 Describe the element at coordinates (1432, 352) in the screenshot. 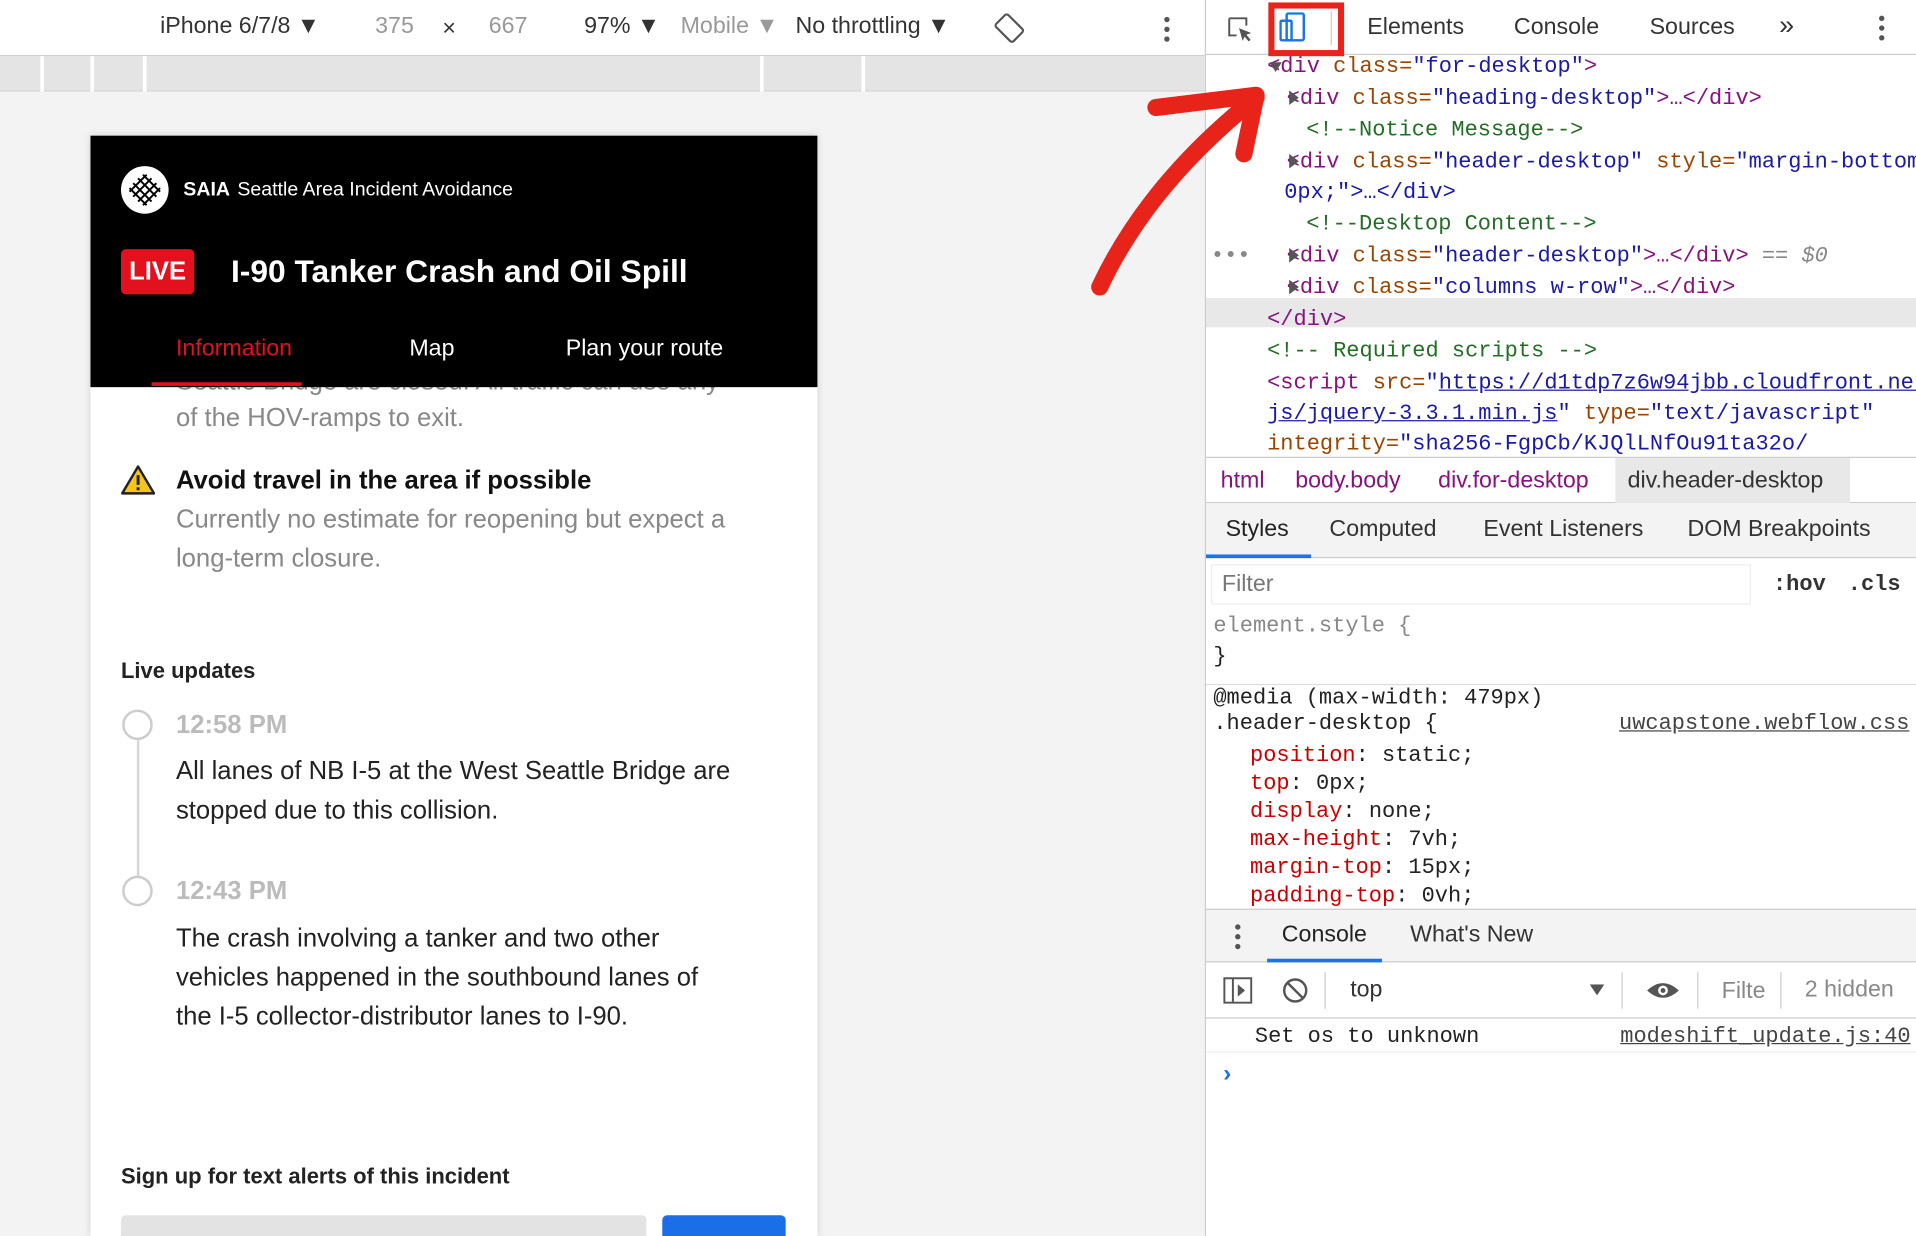

I see `dom-comment: <!-- Required scripts -->` at that location.